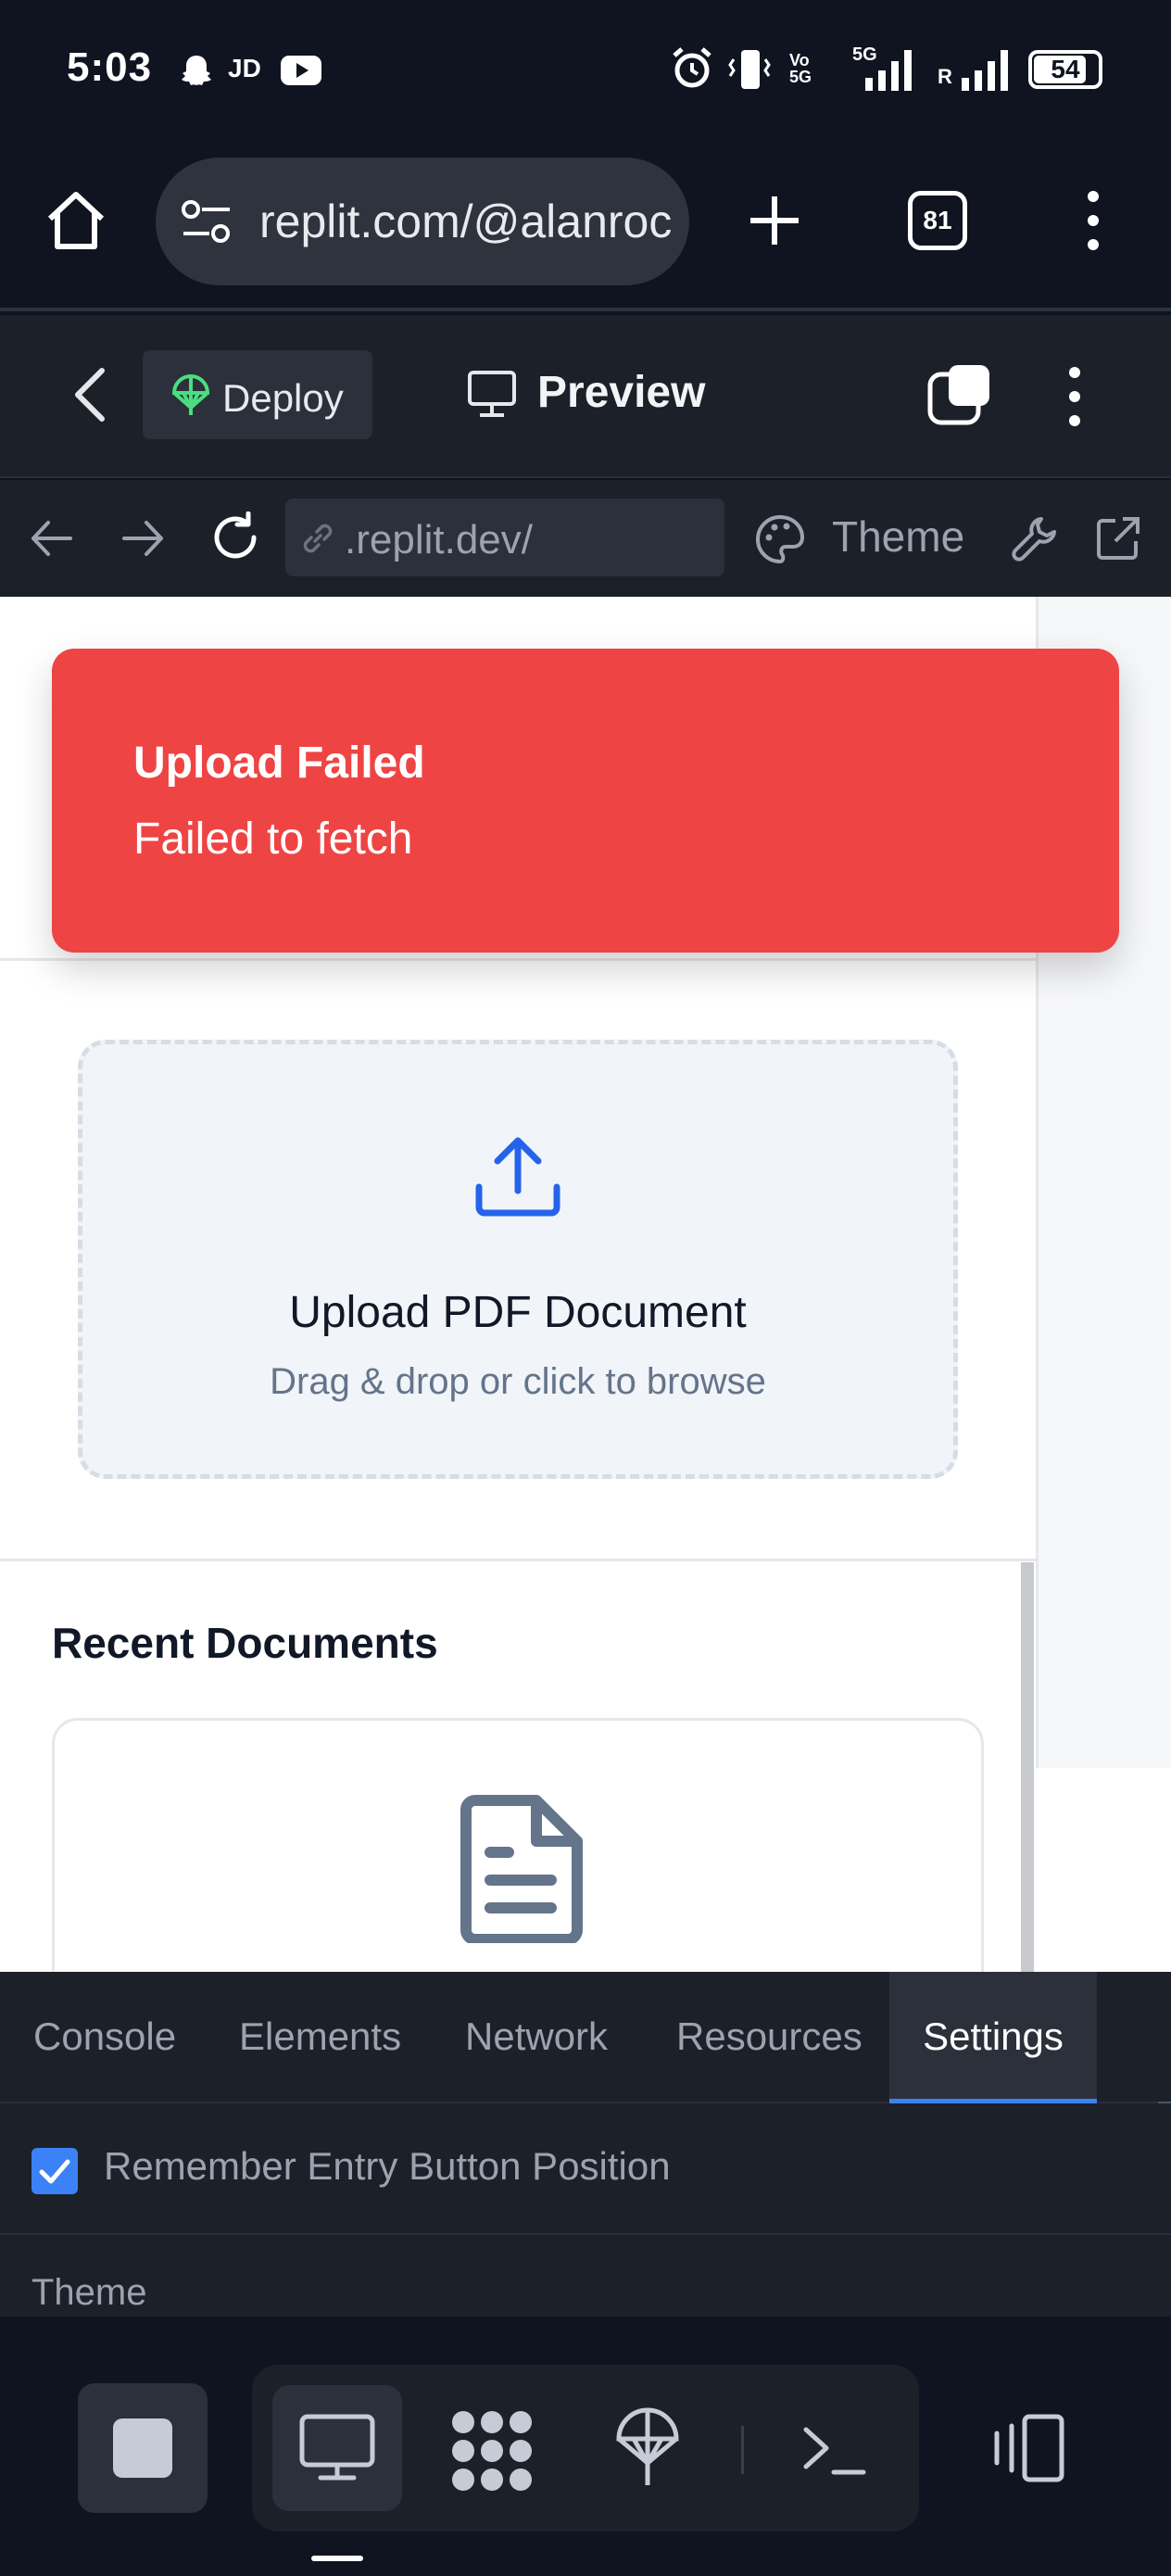 Image resolution: width=1171 pixels, height=2576 pixels. I want to click on new-tab-icon, so click(775, 221).